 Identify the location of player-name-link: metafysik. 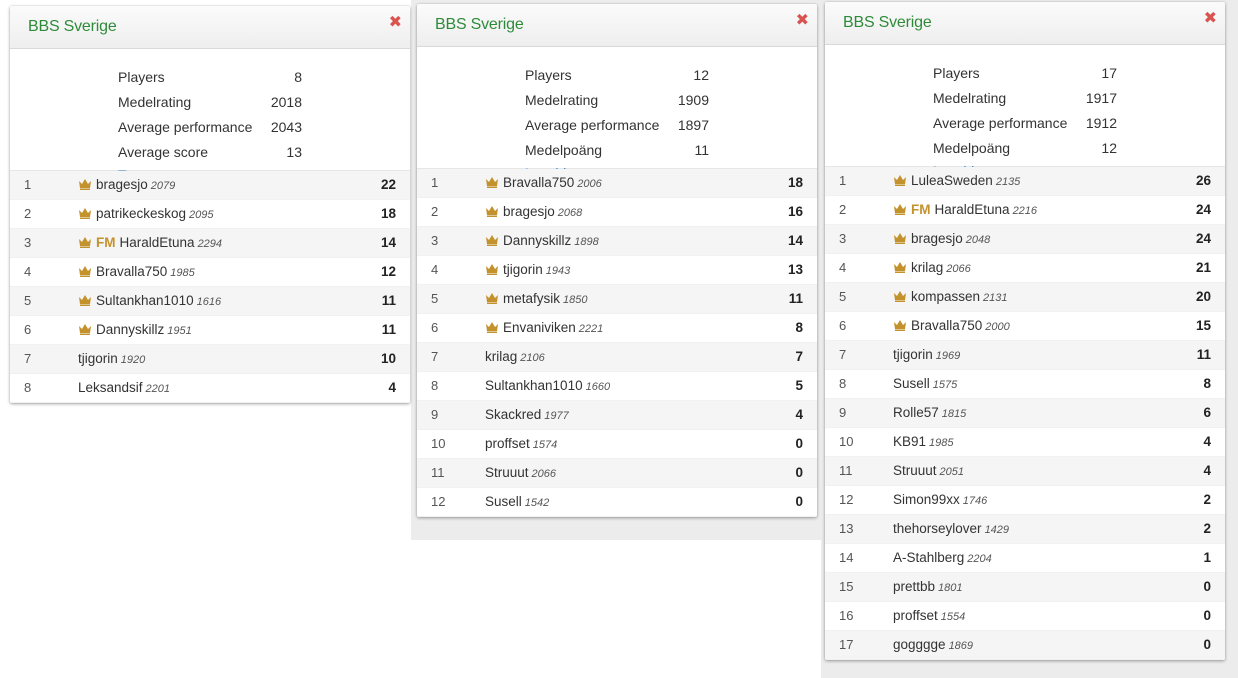
(531, 298).